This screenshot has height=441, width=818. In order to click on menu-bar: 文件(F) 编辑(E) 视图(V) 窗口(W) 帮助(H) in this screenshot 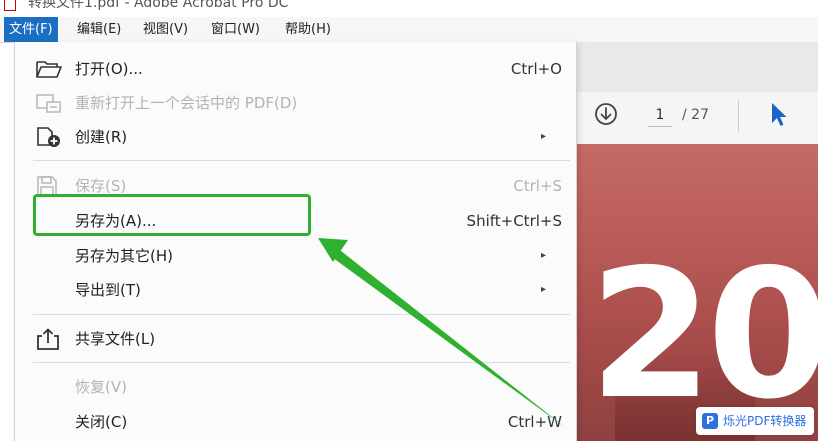, I will do `click(409, 30)`.